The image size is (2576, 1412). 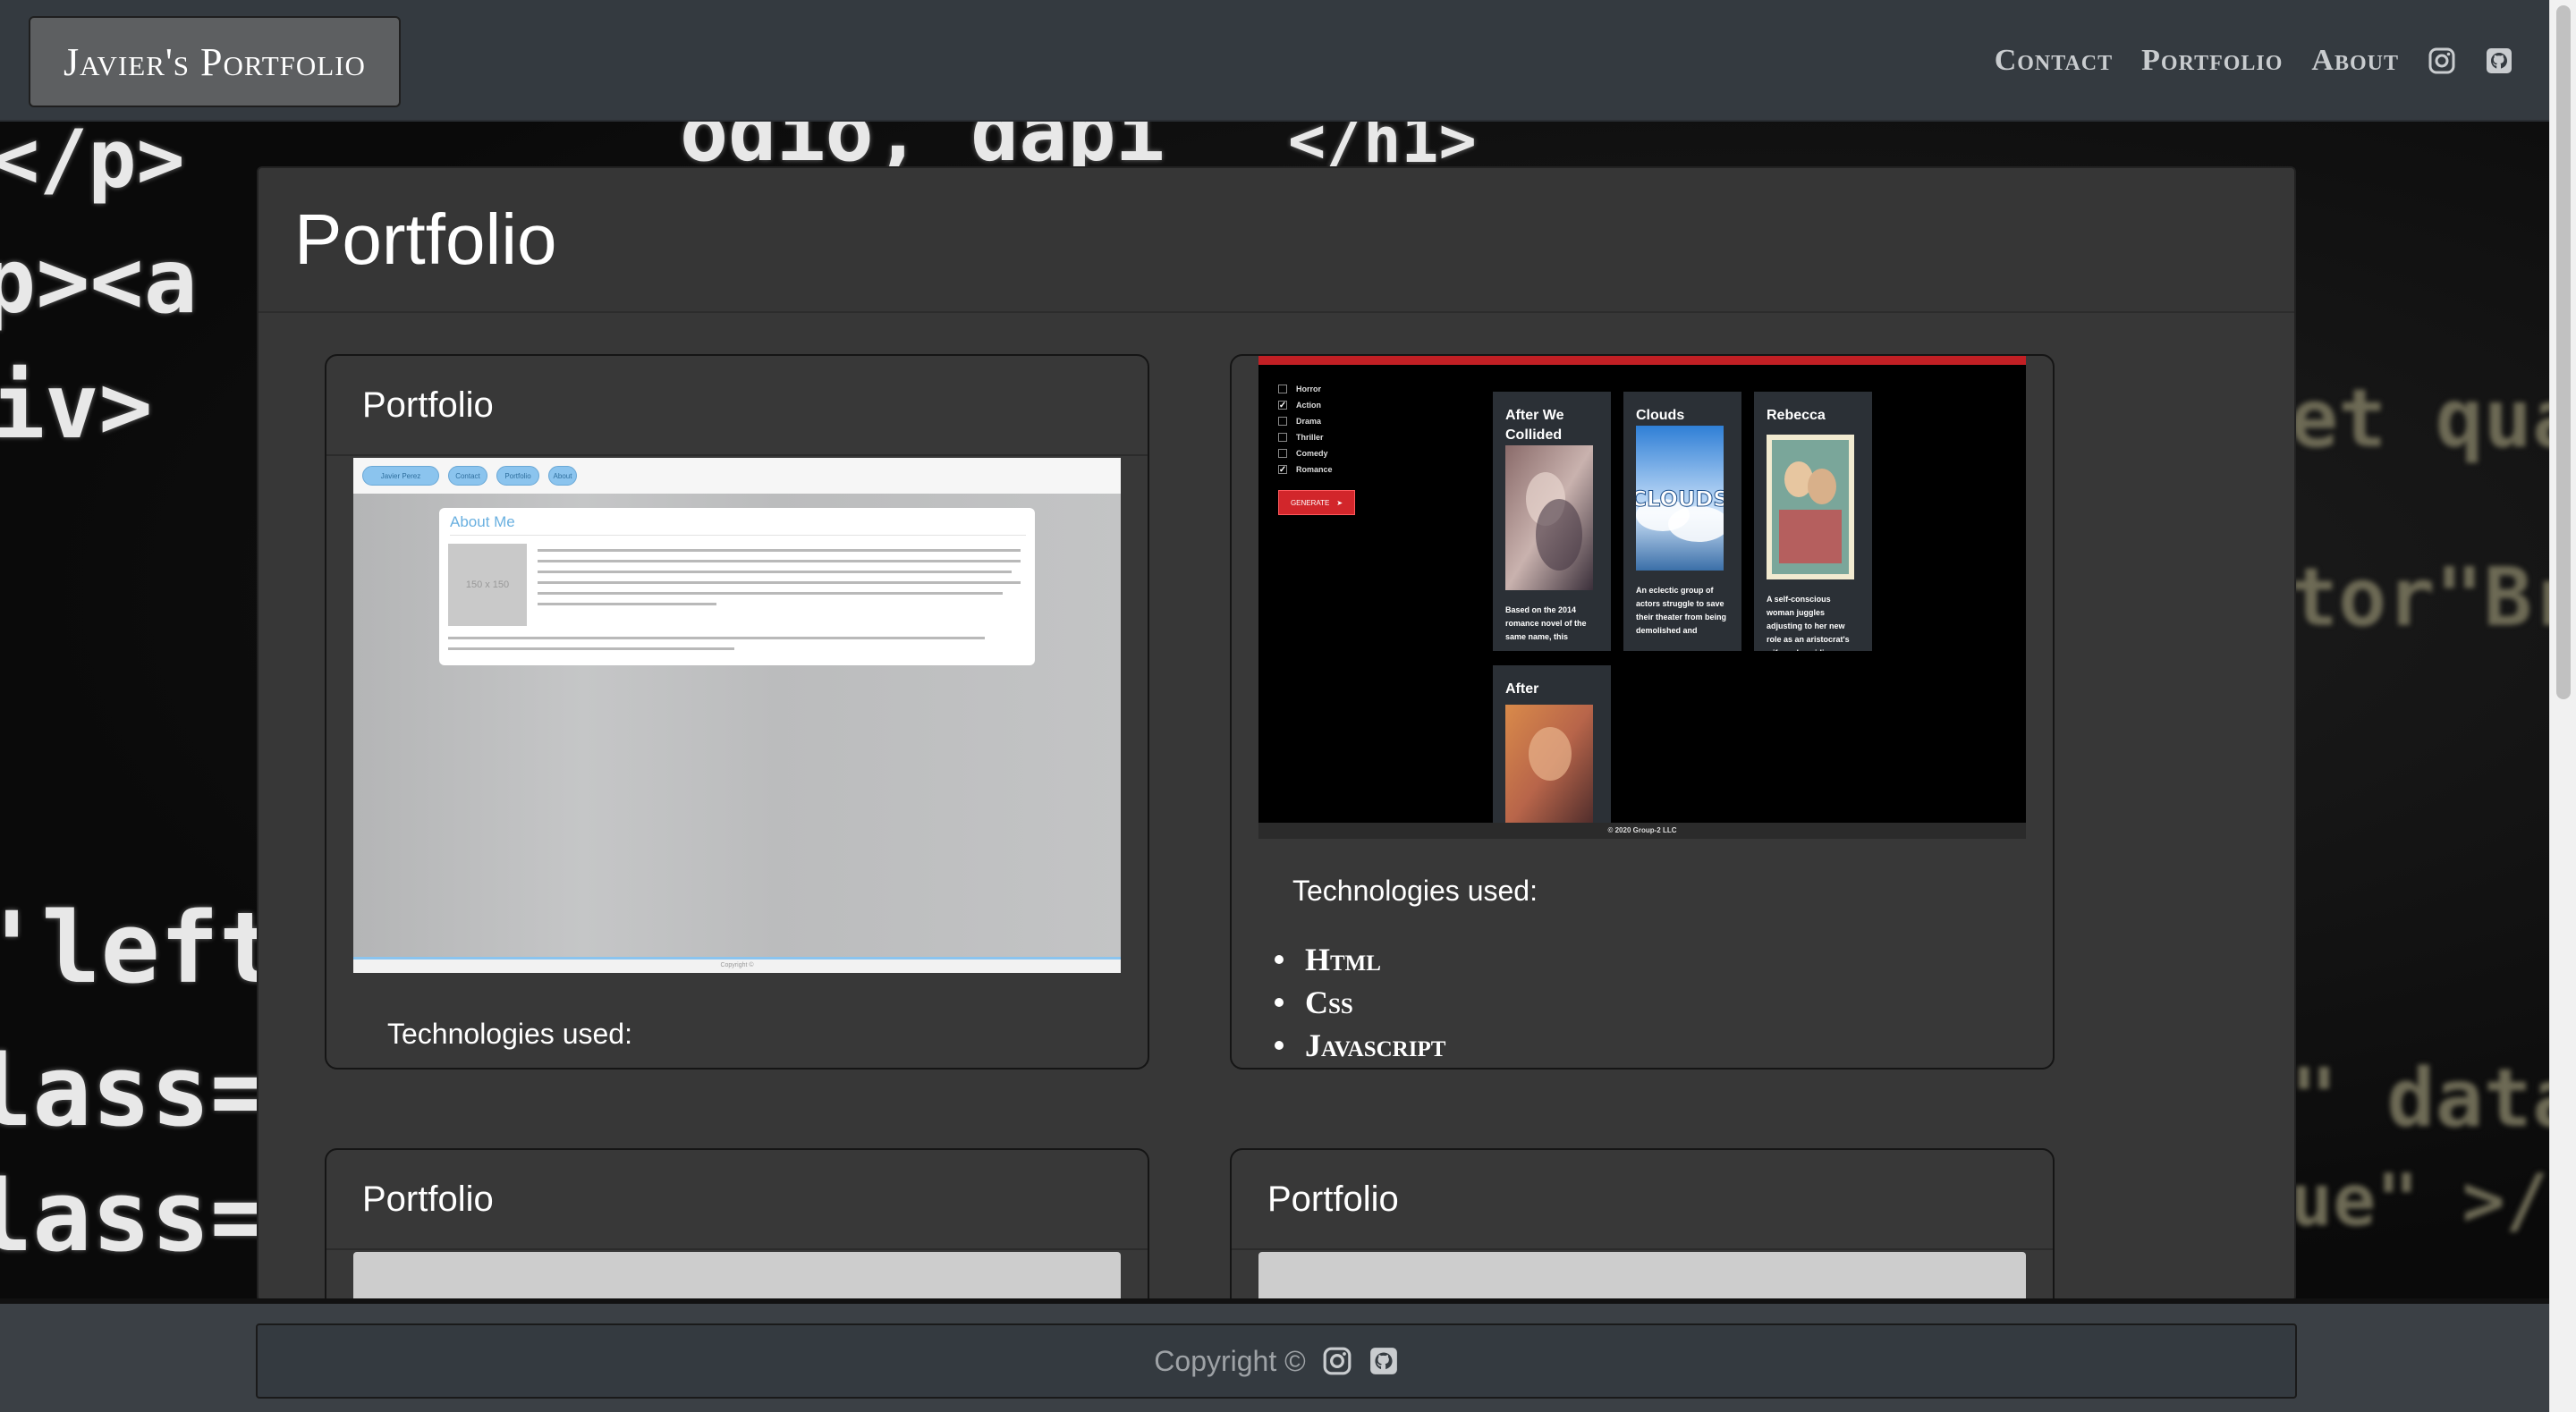 I want to click on movie-card: After, so click(x=1552, y=752).